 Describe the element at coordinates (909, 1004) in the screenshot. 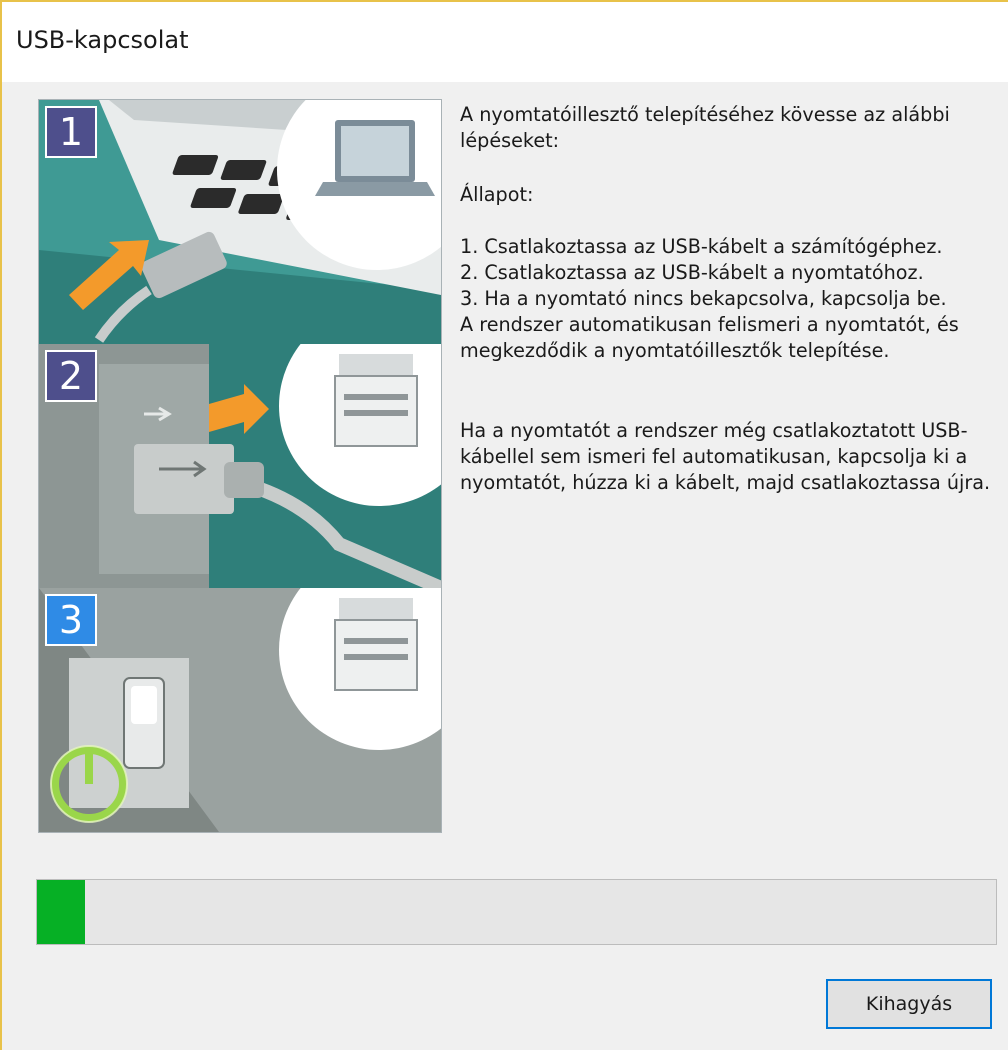

I see `skip-button: Kihagyás` at that location.